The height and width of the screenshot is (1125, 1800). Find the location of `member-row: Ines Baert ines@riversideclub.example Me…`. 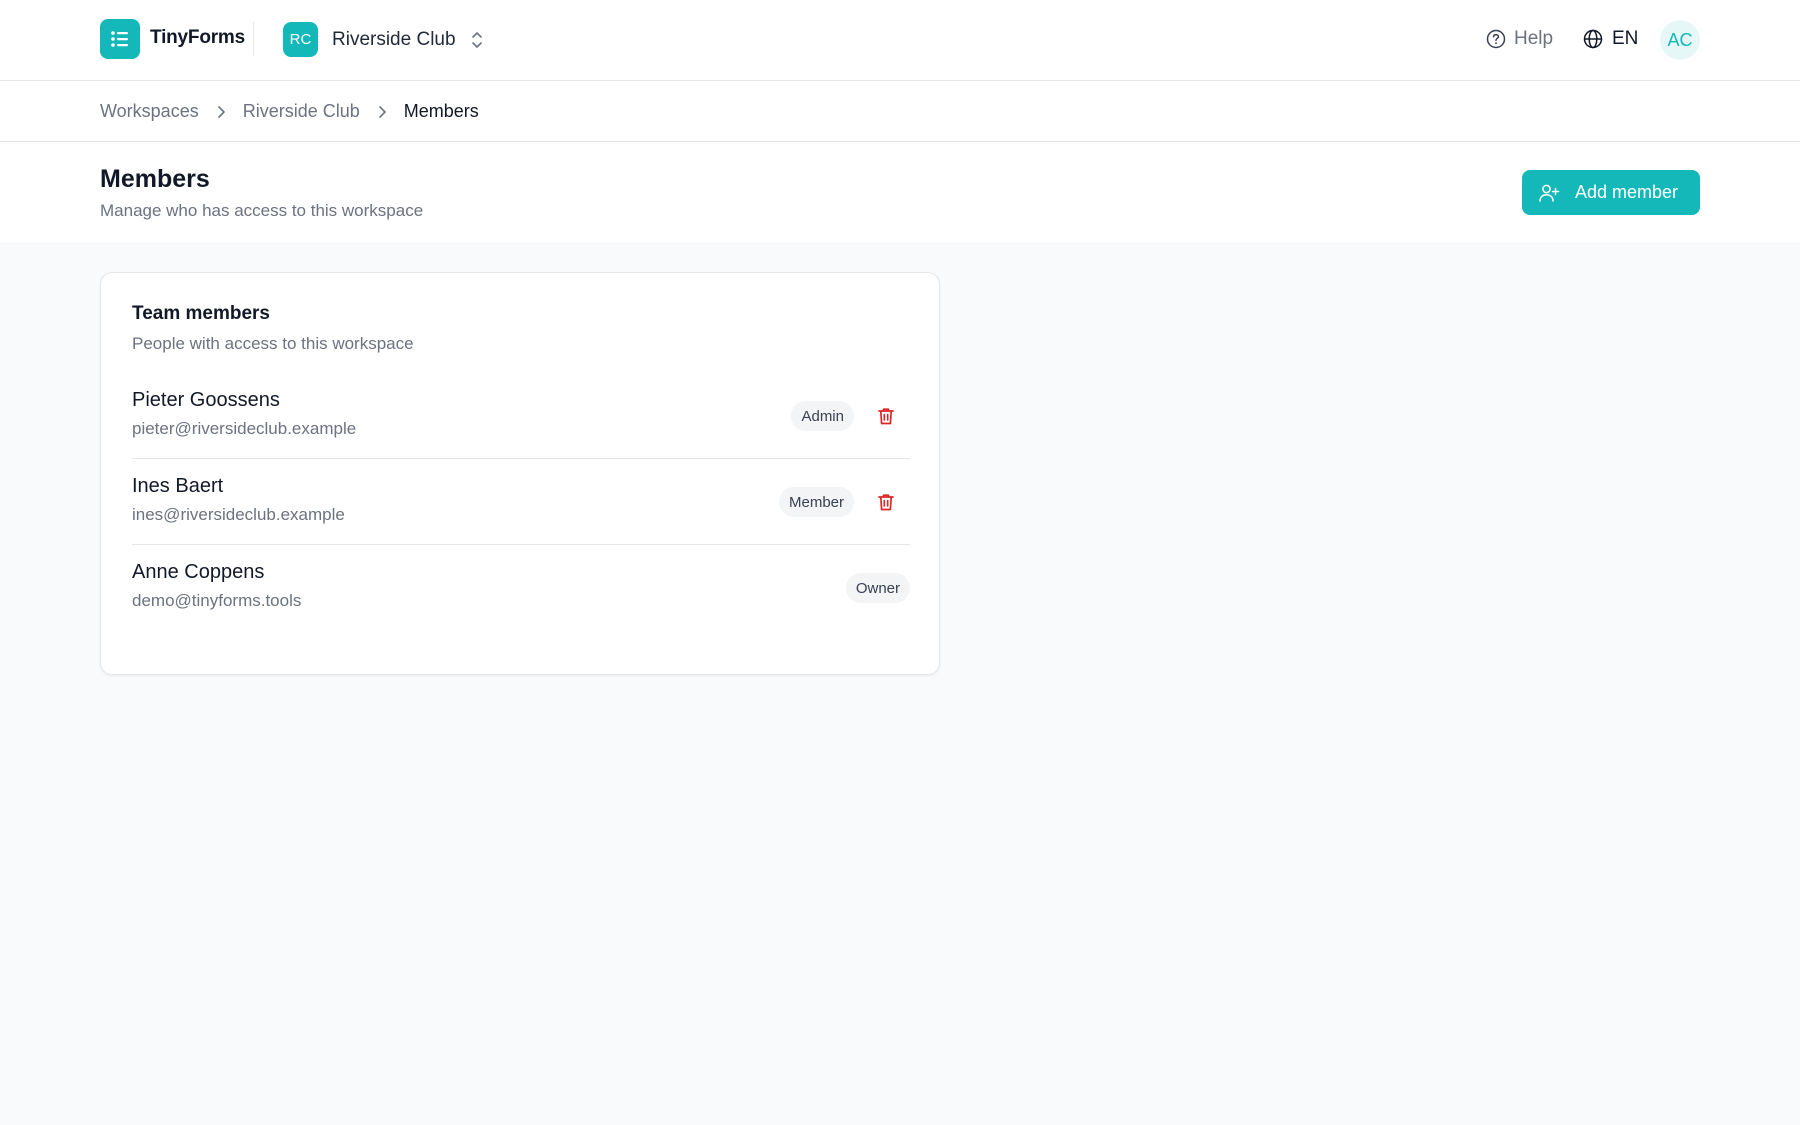

member-row: Ines Baert ines@riversideclub.example Me… is located at coordinates (521, 502).